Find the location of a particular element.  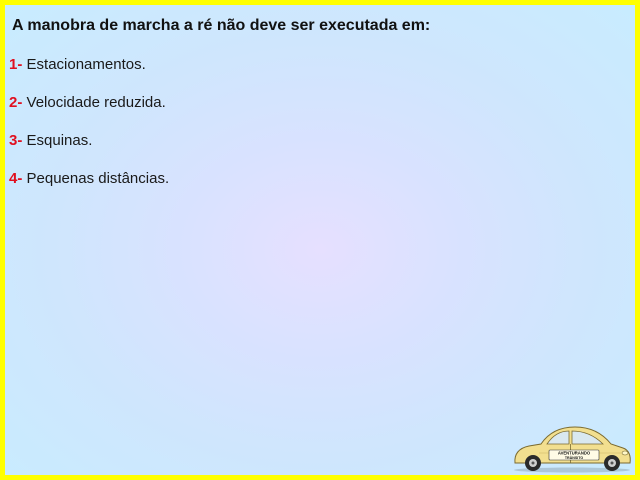

option-number: 3- is located at coordinates (16, 140).